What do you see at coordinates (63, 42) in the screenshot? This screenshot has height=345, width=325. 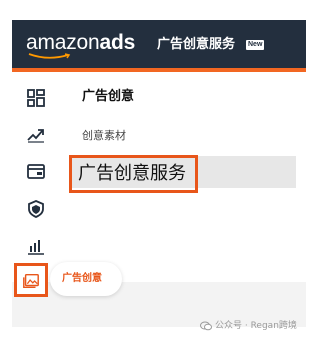 I see `logo-amazon-text: amazon` at bounding box center [63, 42].